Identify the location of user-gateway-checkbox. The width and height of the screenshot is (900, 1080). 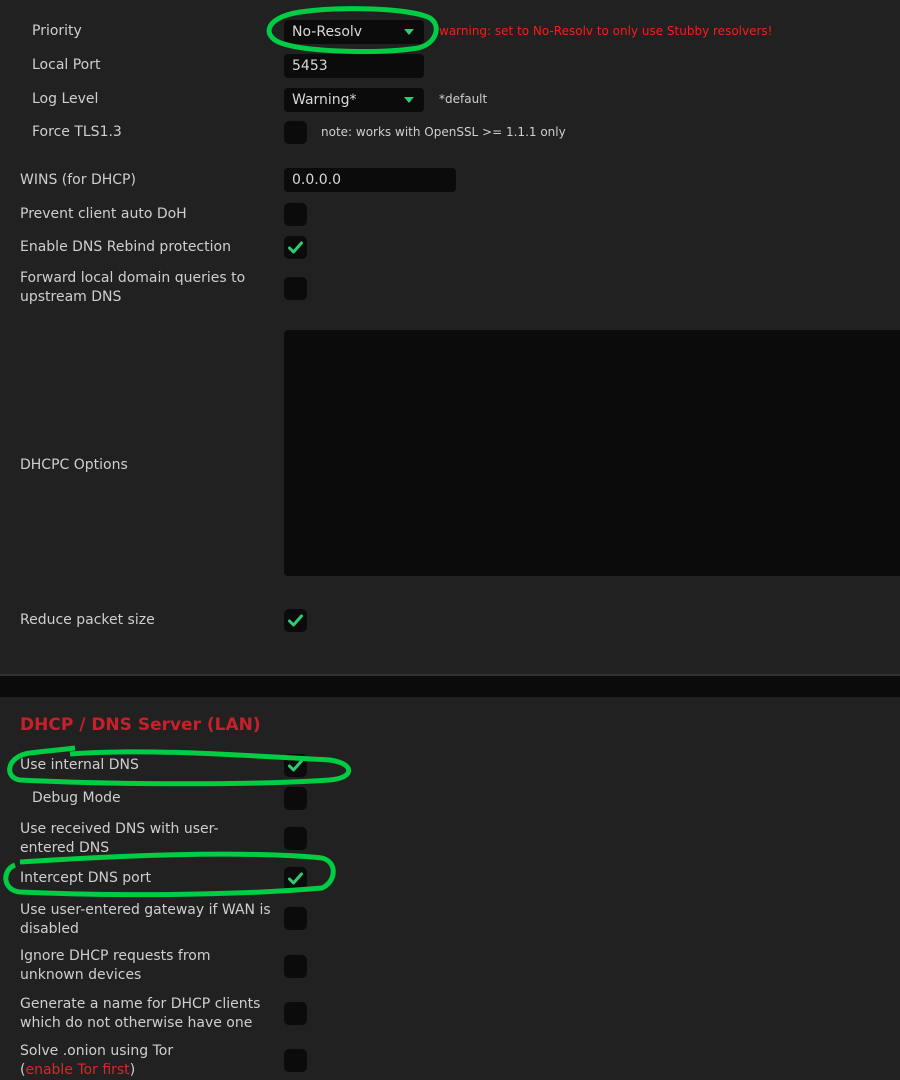
(295, 918).